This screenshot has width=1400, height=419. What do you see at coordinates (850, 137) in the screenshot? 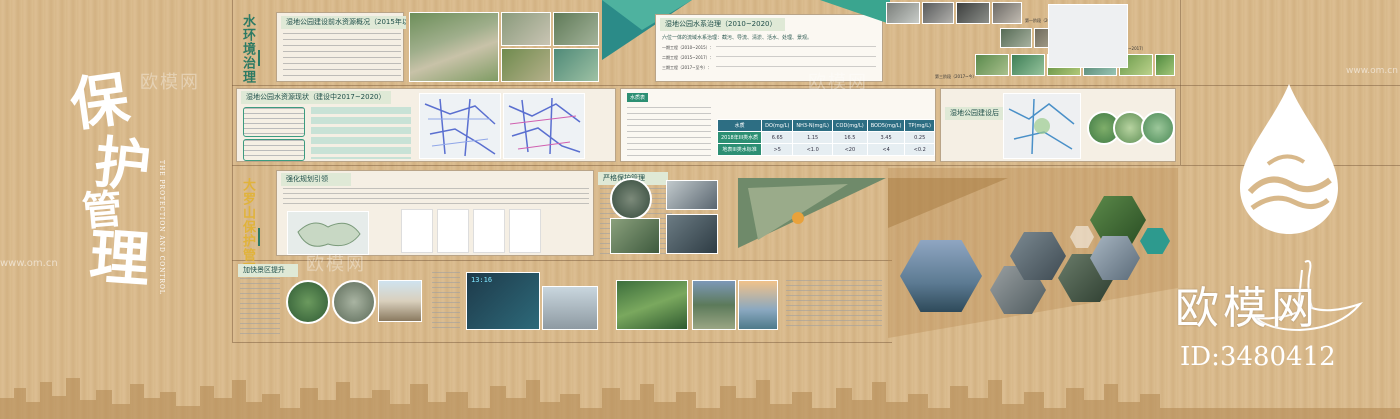
I see `table-cell: 16.5` at bounding box center [850, 137].